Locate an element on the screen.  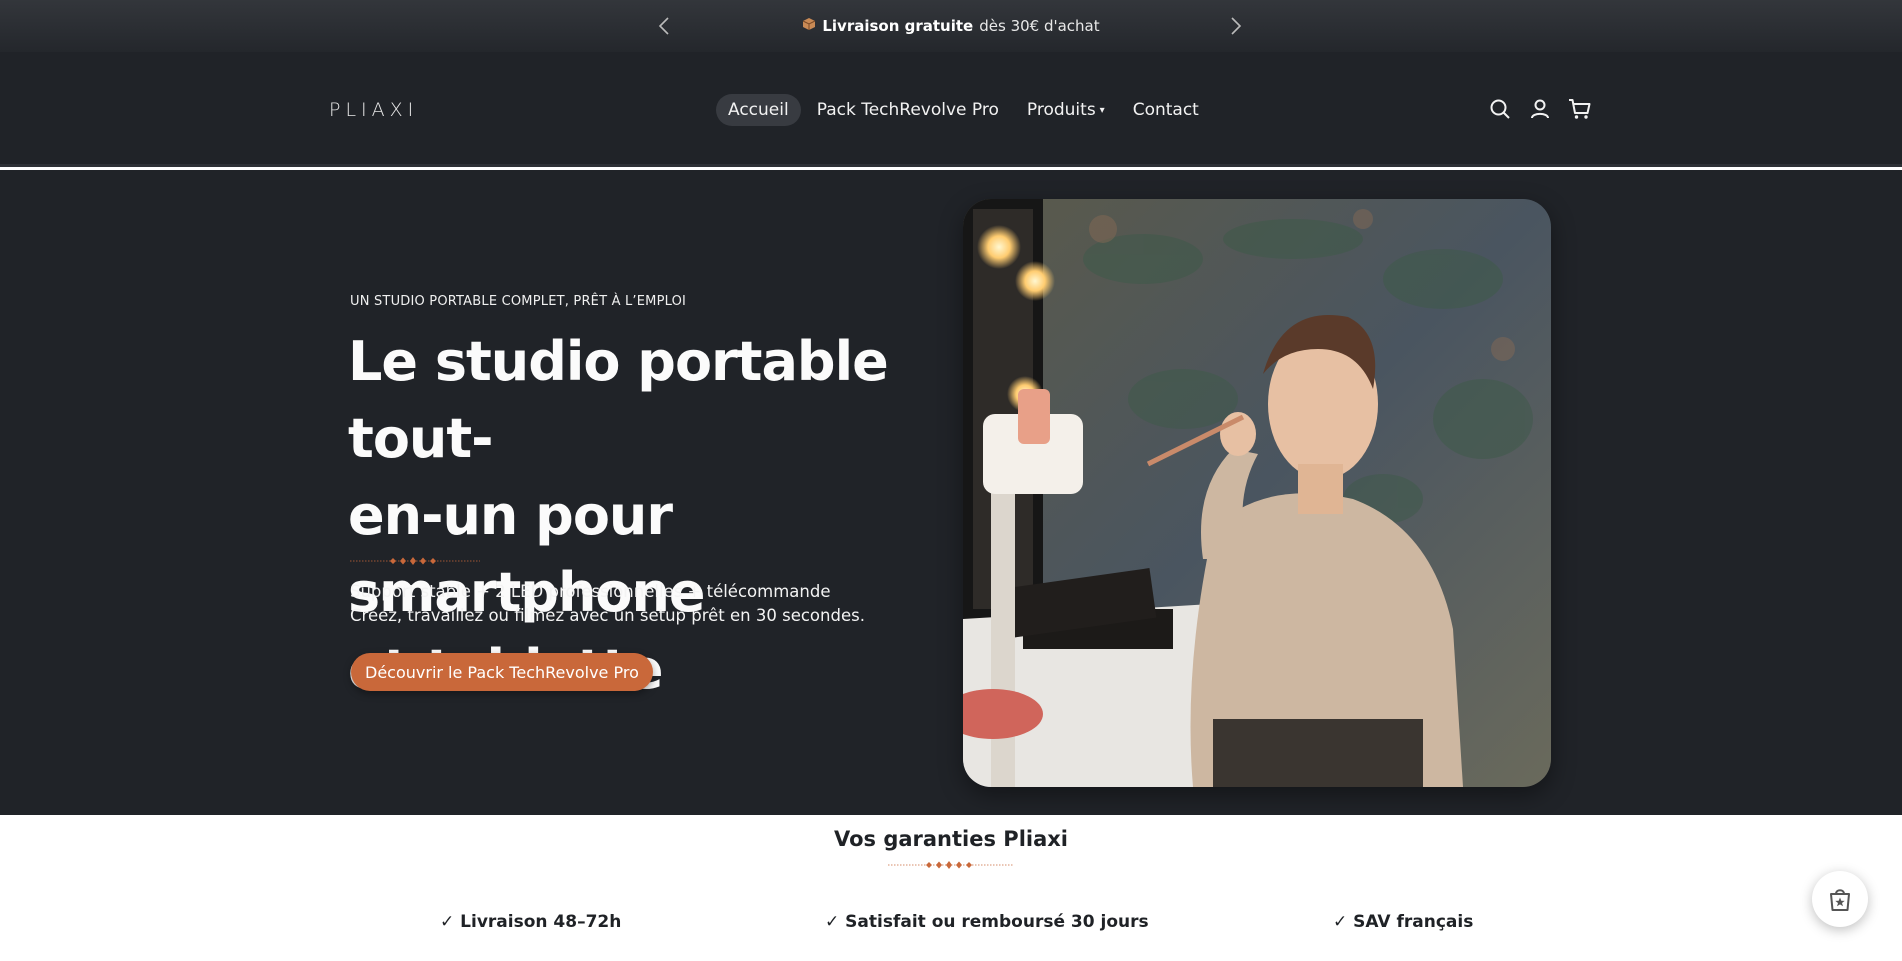
announcement-message: Livraison gratuite dès 30€ d'achat is located at coordinates (951, 26).